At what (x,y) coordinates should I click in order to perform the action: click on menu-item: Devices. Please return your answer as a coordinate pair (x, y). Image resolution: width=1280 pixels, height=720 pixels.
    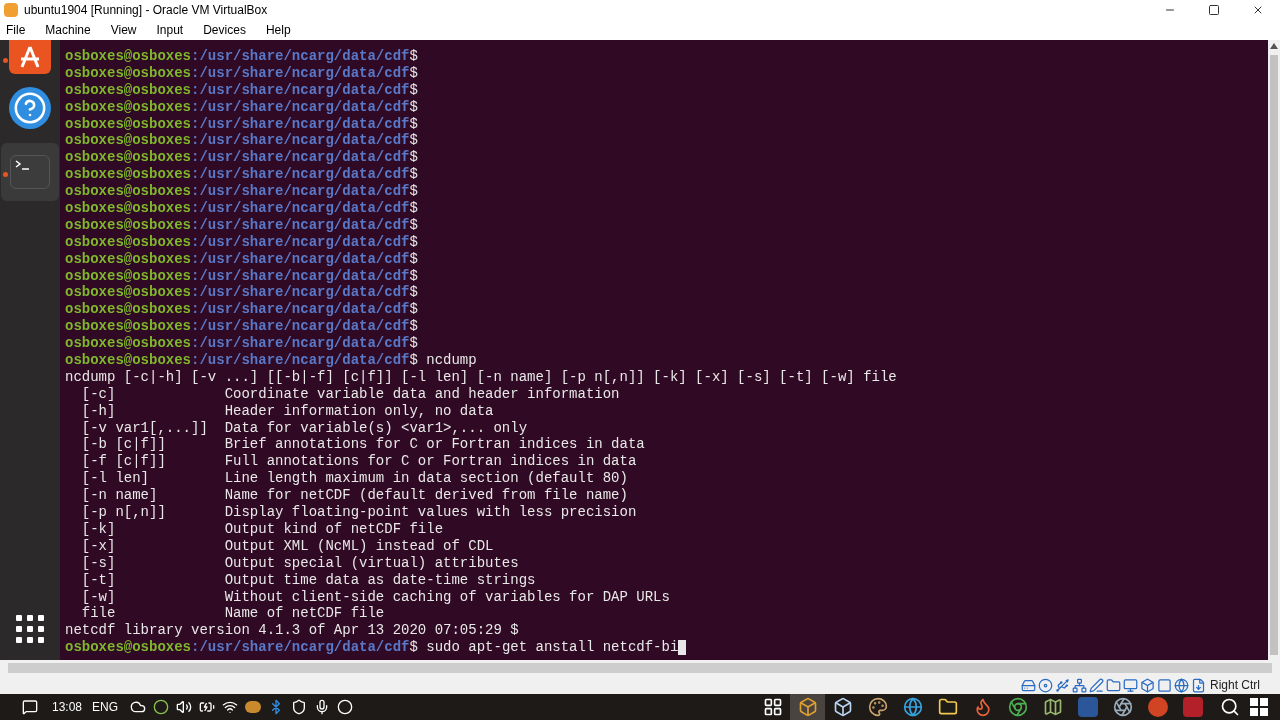
    Looking at the image, I should click on (224, 30).